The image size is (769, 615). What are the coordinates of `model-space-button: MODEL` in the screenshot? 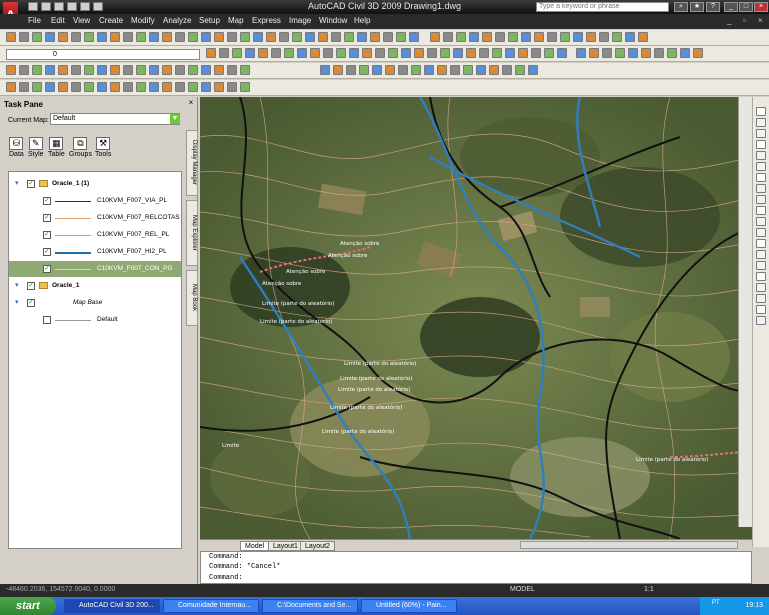 It's located at (522, 589).